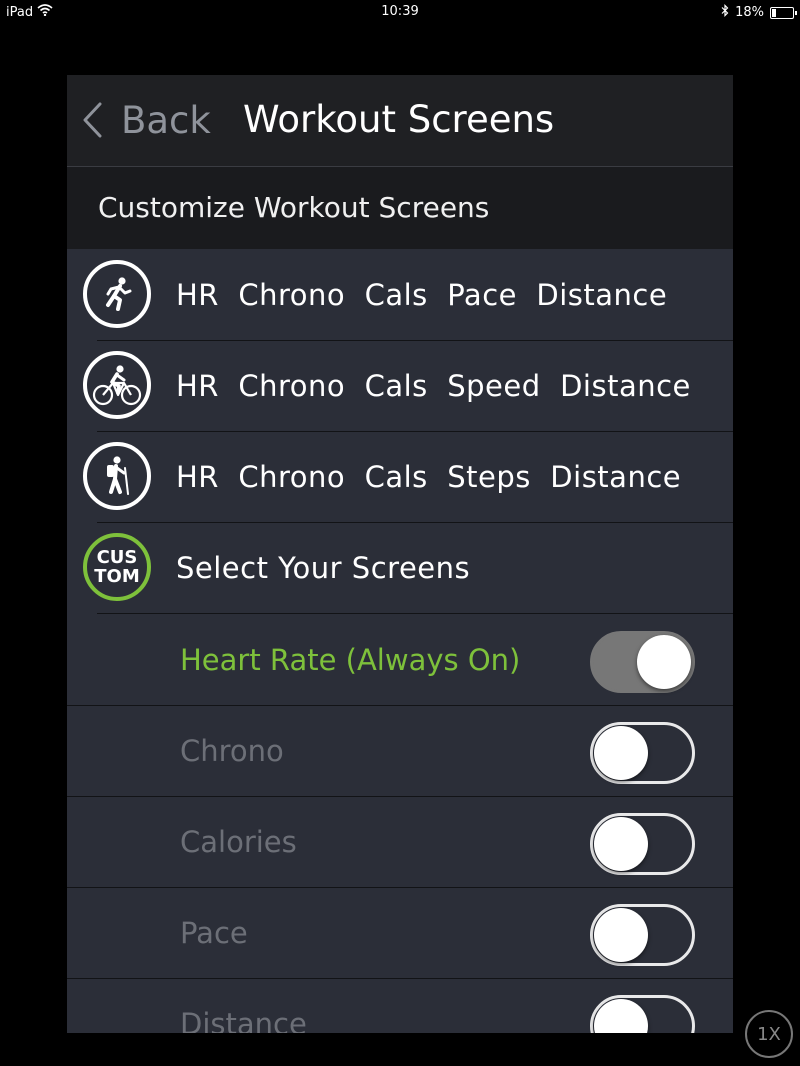  I want to click on section-header: Customize Workout Screens, so click(400, 208).